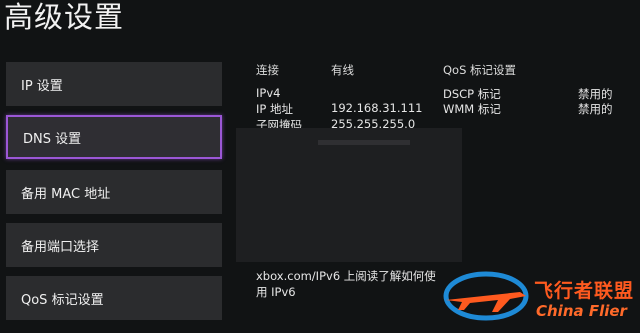 The height and width of the screenshot is (333, 640). What do you see at coordinates (377, 108) in the screenshot?
I see `ip-address-value: 192.168.31.111` at bounding box center [377, 108].